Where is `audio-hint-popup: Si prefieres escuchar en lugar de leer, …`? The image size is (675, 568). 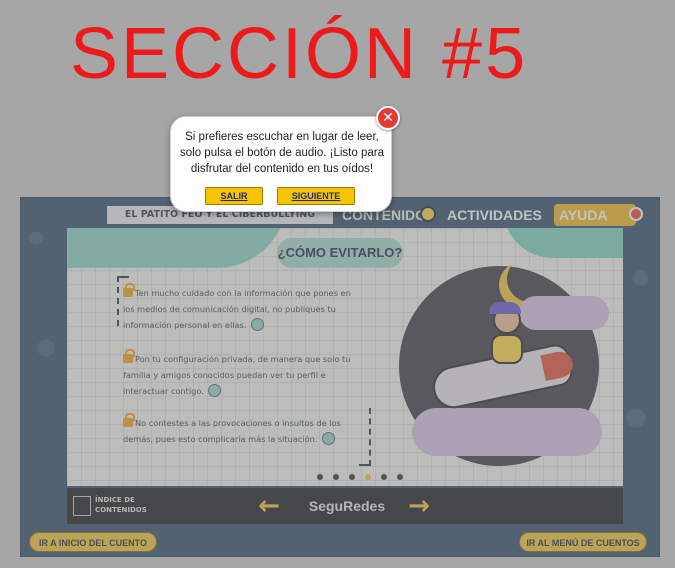 audio-hint-popup: Si prefieres escuchar en lugar de leer, … is located at coordinates (281, 164).